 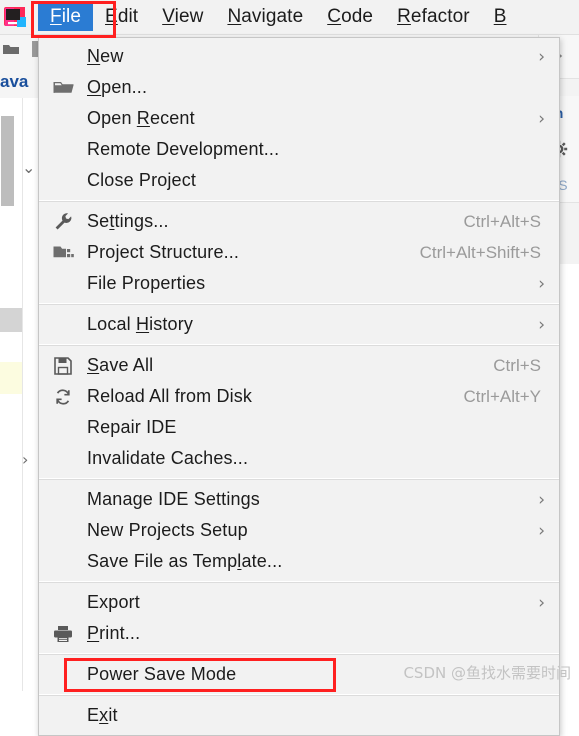 I want to click on menu-build: B, so click(x=500, y=17).